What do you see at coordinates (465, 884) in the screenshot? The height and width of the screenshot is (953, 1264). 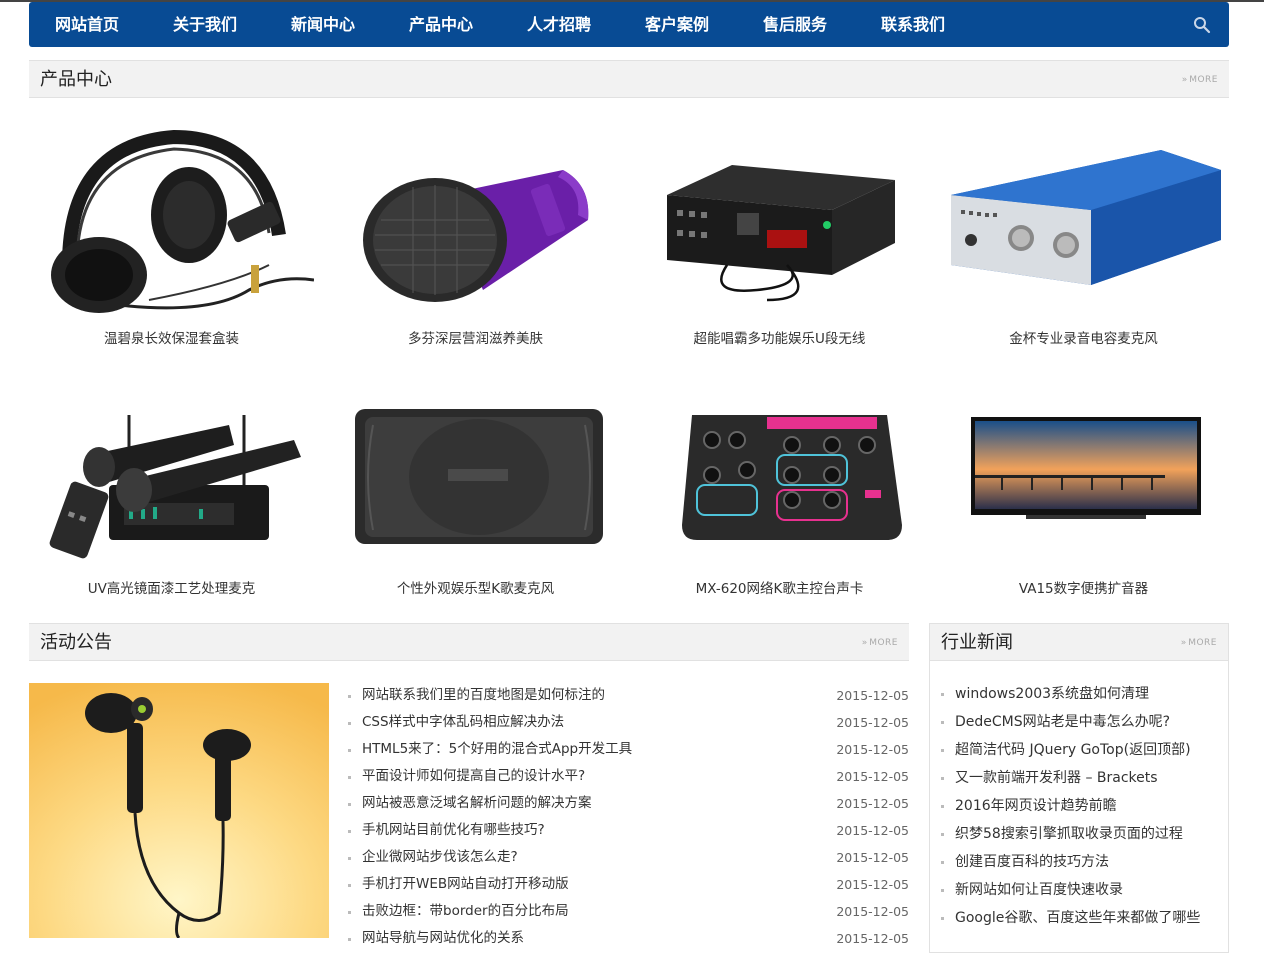 I see `notice-link: 手机打开WEB网站自动打开移动版` at bounding box center [465, 884].